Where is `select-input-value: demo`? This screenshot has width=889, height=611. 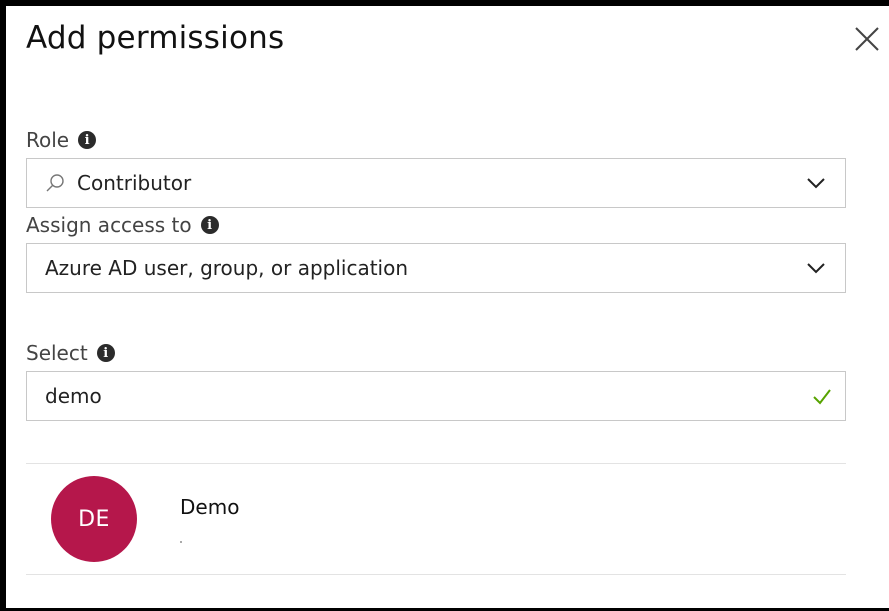
select-input-value: demo is located at coordinates (419, 396).